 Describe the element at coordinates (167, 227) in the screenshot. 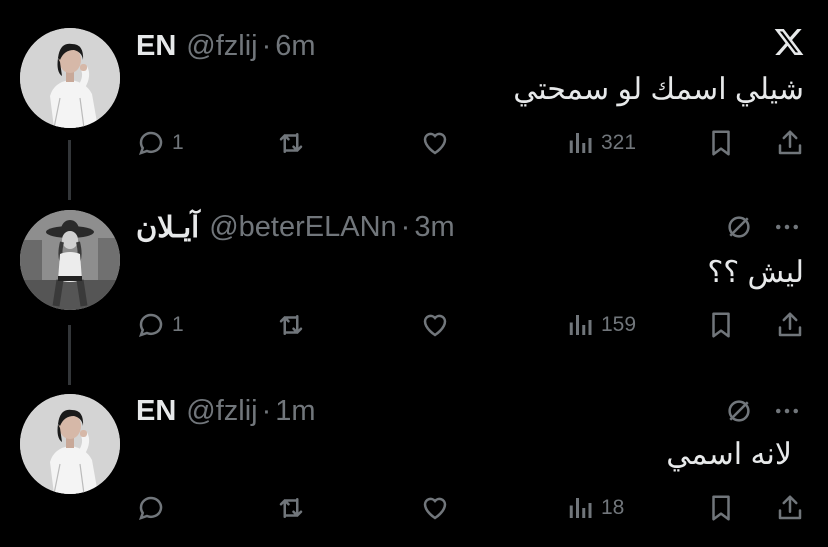

I see `display-name: آيـلان` at that location.